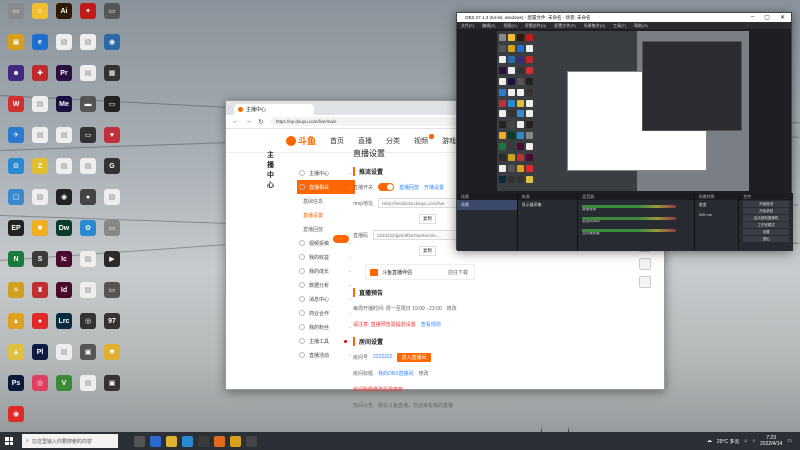  I want to click on sidebar-item: 直播设置, so click(326, 215).